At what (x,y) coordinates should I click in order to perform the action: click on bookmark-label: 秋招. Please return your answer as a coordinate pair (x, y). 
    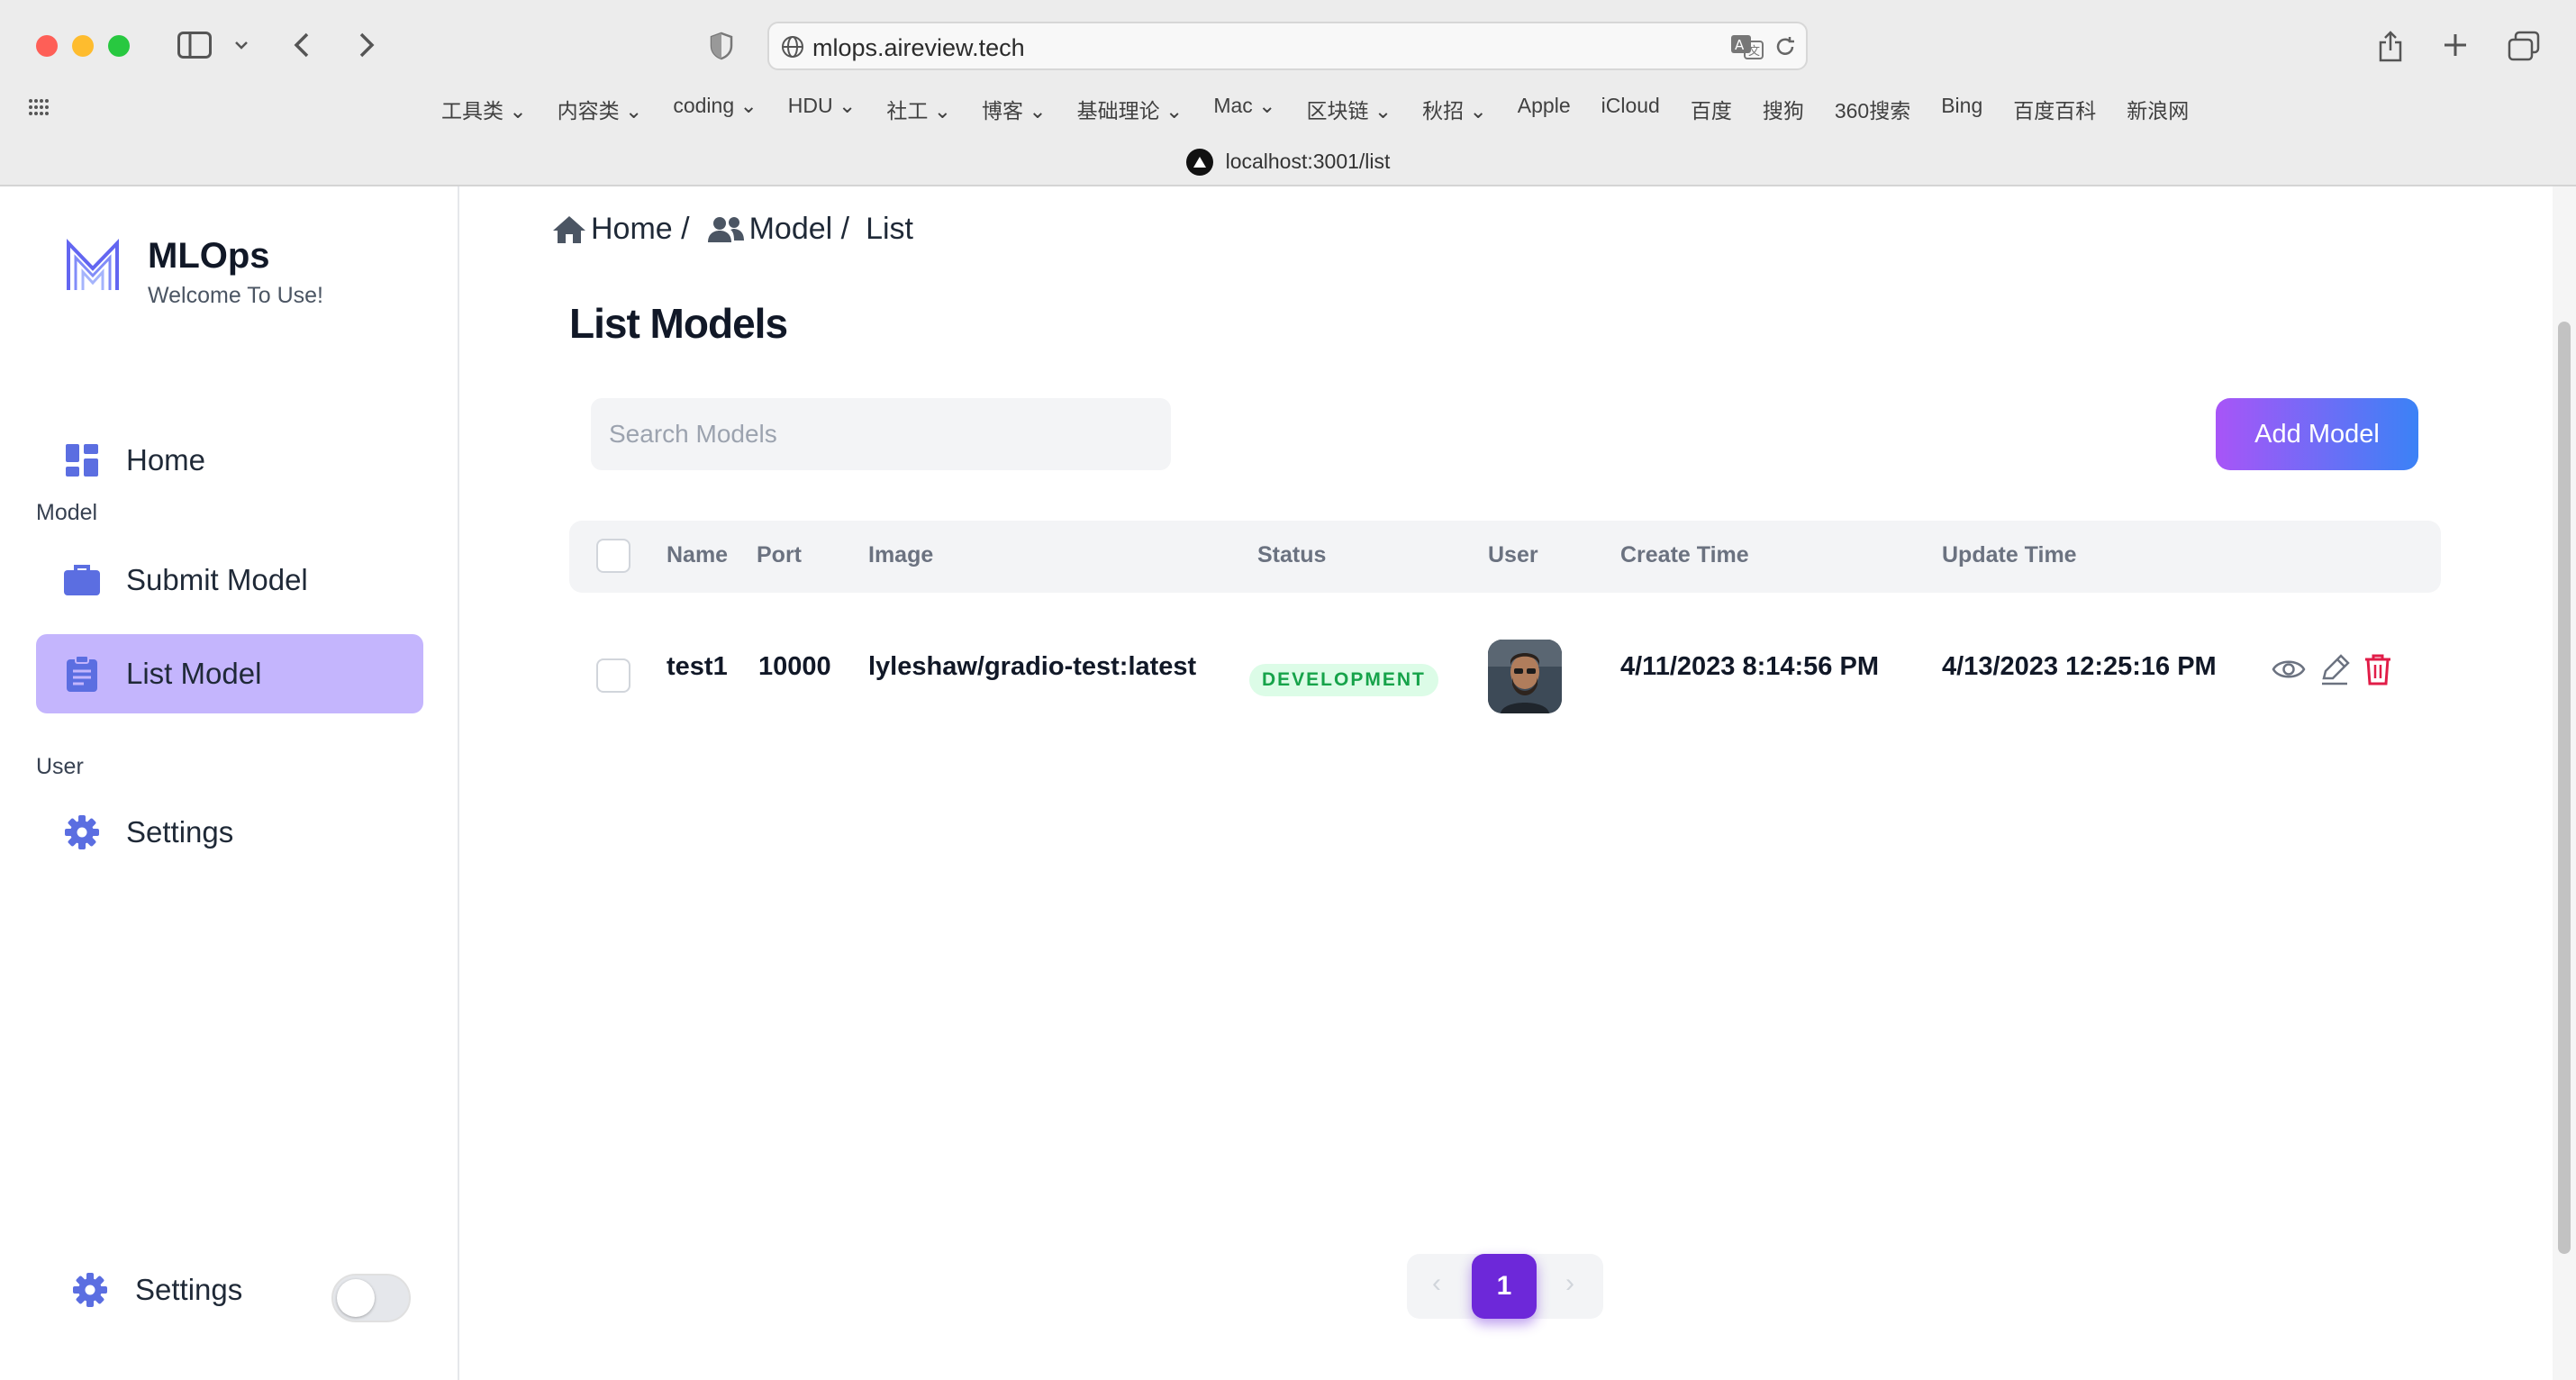
    Looking at the image, I should click on (1443, 111).